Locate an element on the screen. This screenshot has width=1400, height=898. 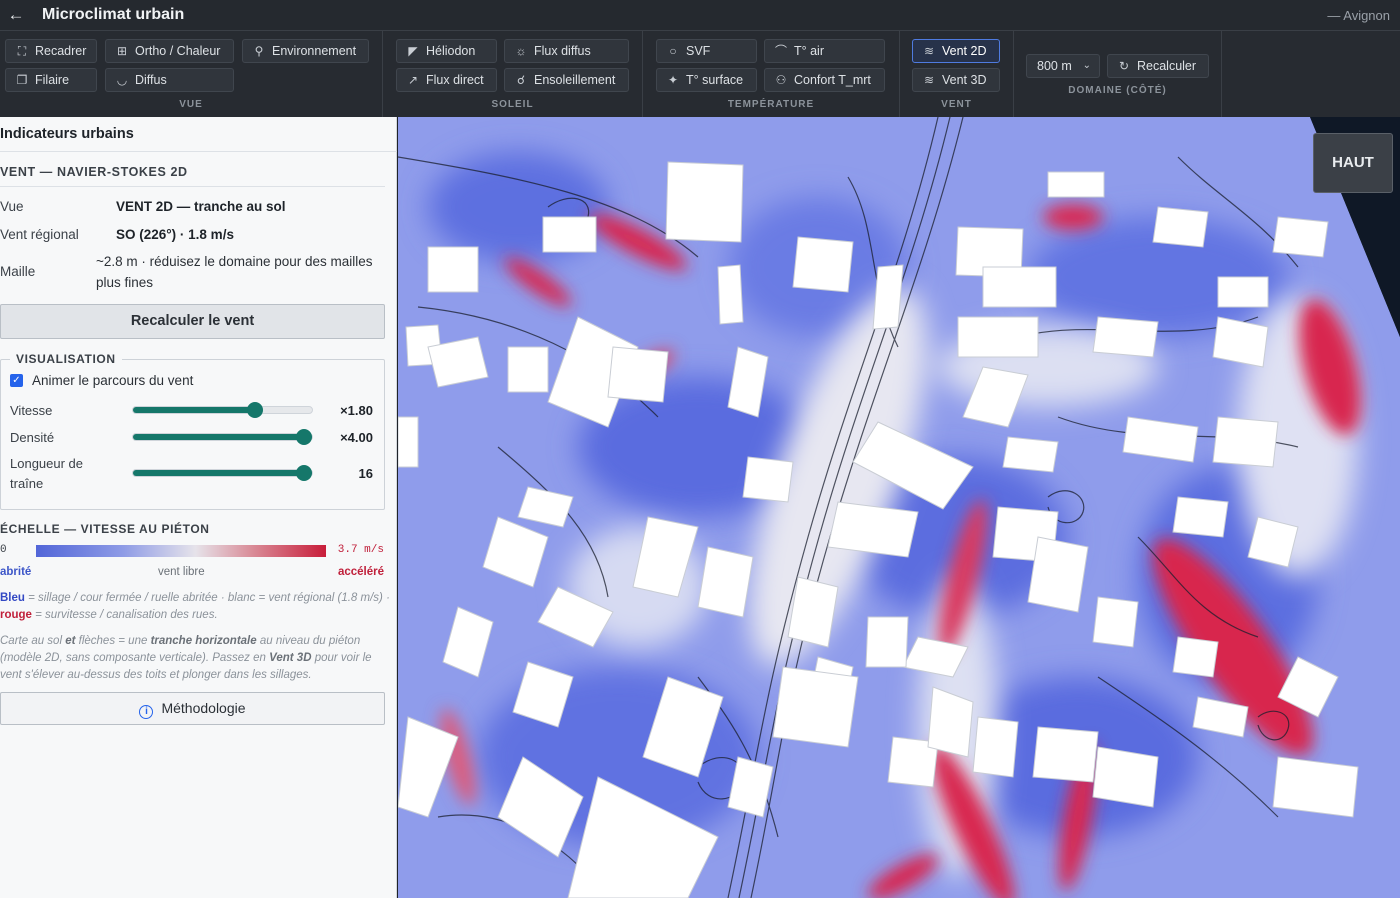
frame-icon: ⛶ is located at coordinates (22, 51).